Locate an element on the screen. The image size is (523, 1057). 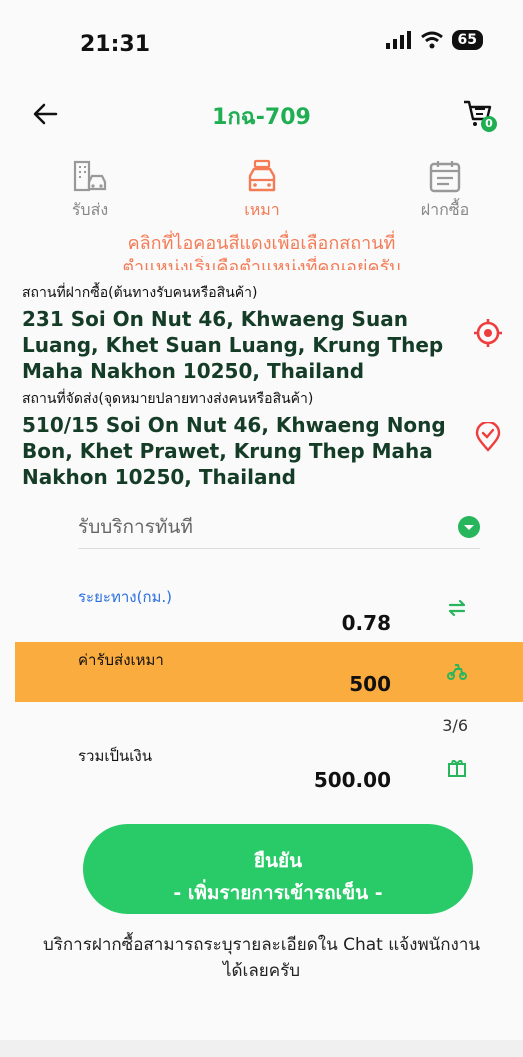
status-icons: 65 is located at coordinates (434, 40).